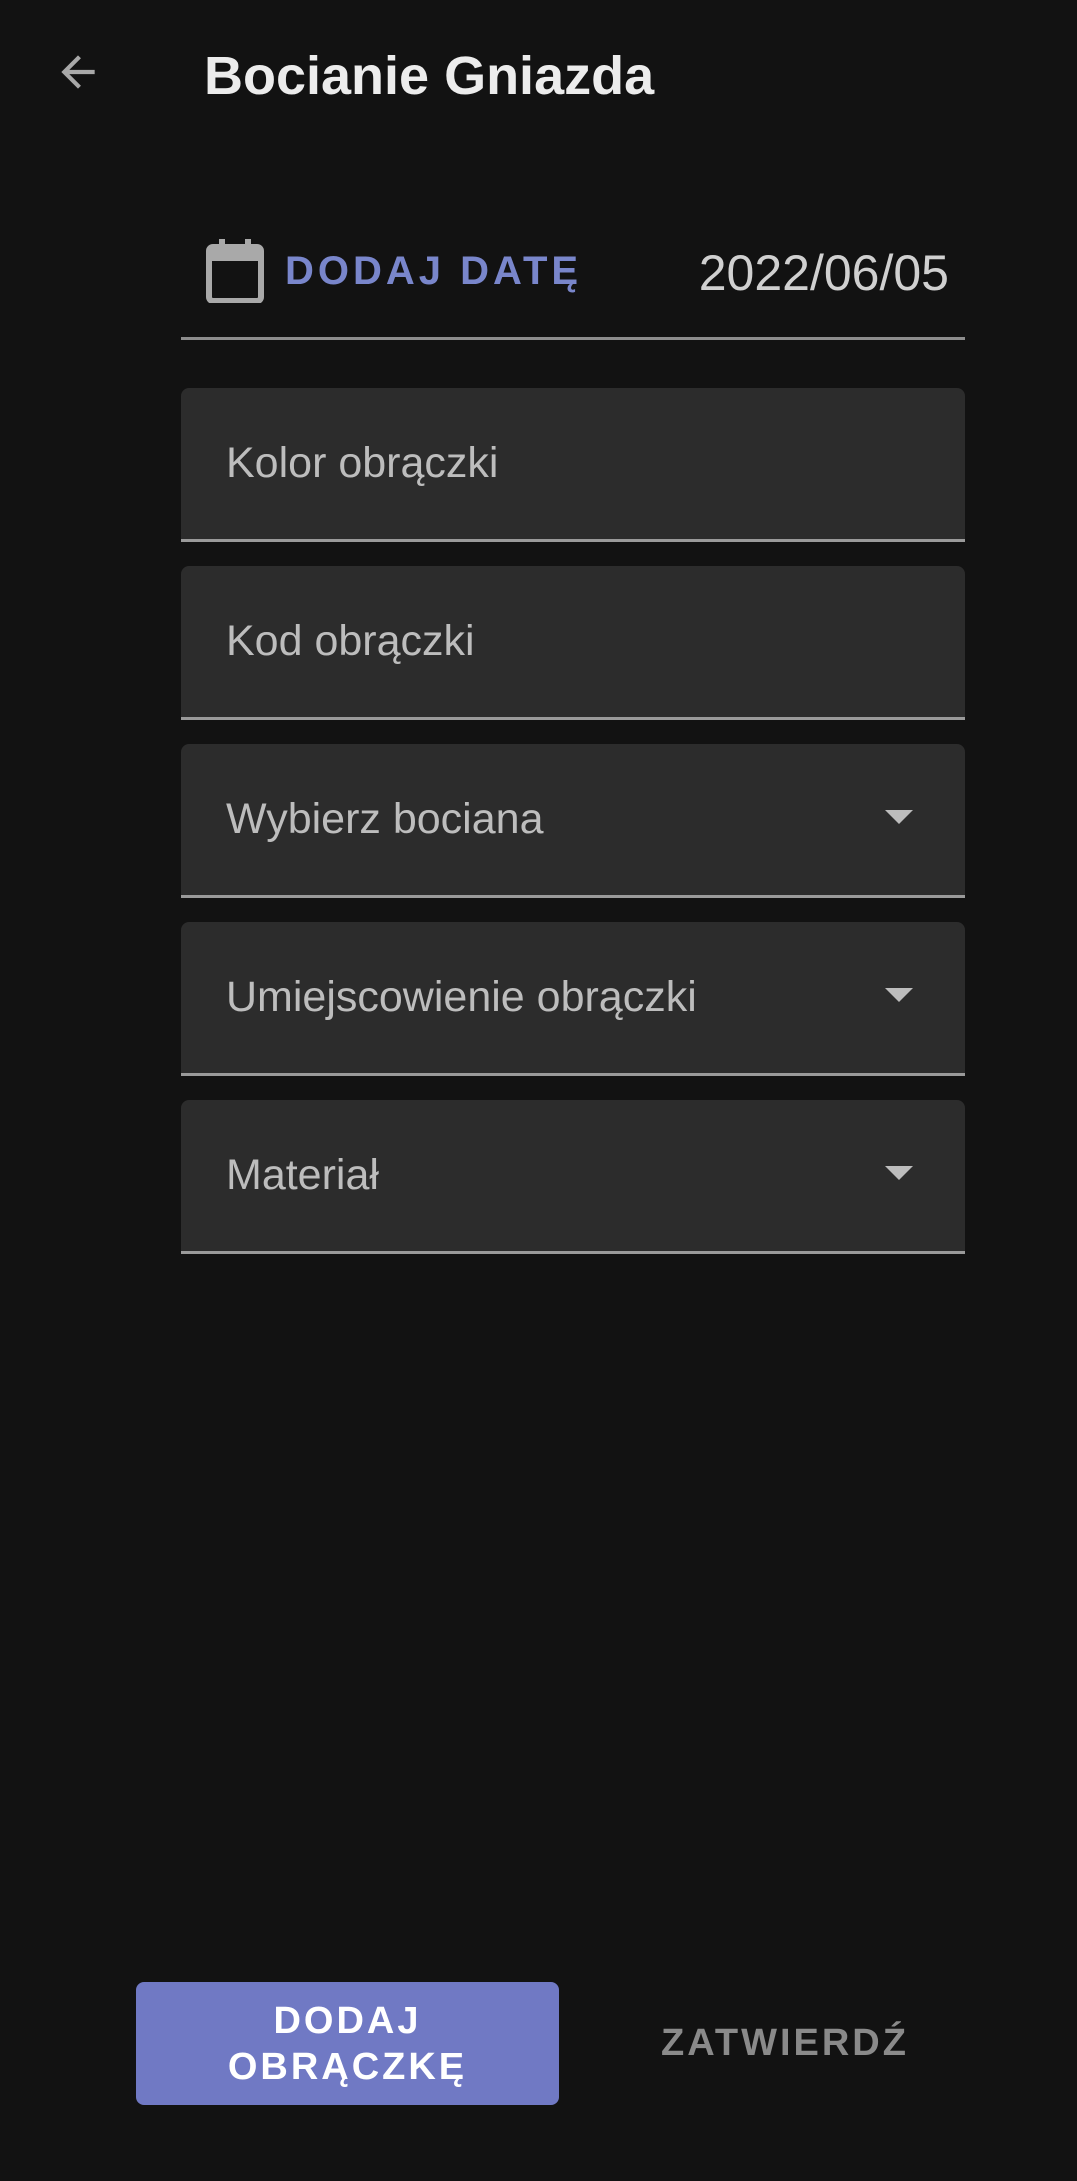 This screenshot has height=2181, width=1077. I want to click on add-date-label: DODAJ DATĘ, so click(434, 270).